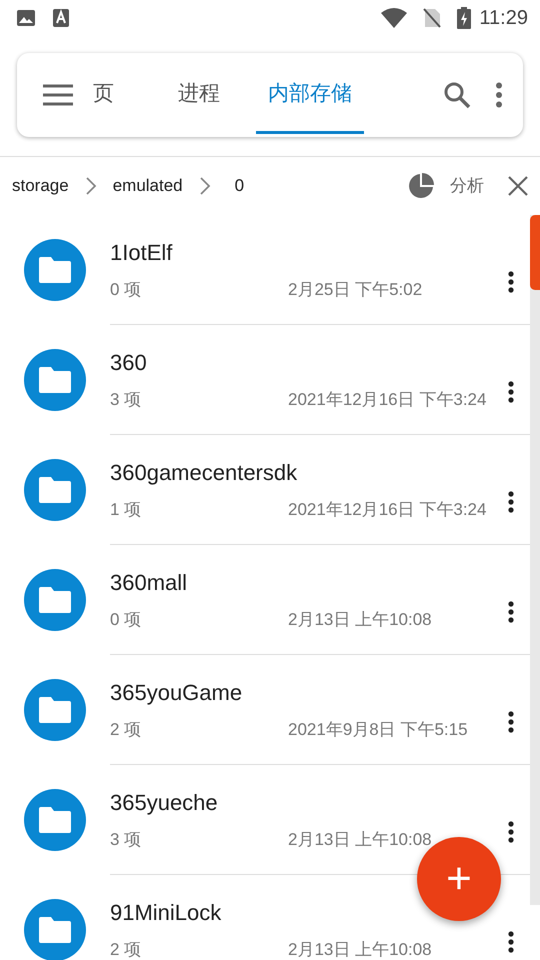  Describe the element at coordinates (126, 510) in the screenshot. I see `item-count: 1 项` at that location.